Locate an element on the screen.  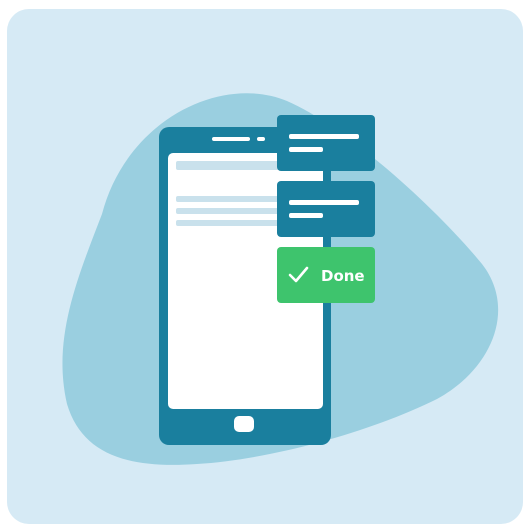
message-line-2b is located at coordinates (306, 215).